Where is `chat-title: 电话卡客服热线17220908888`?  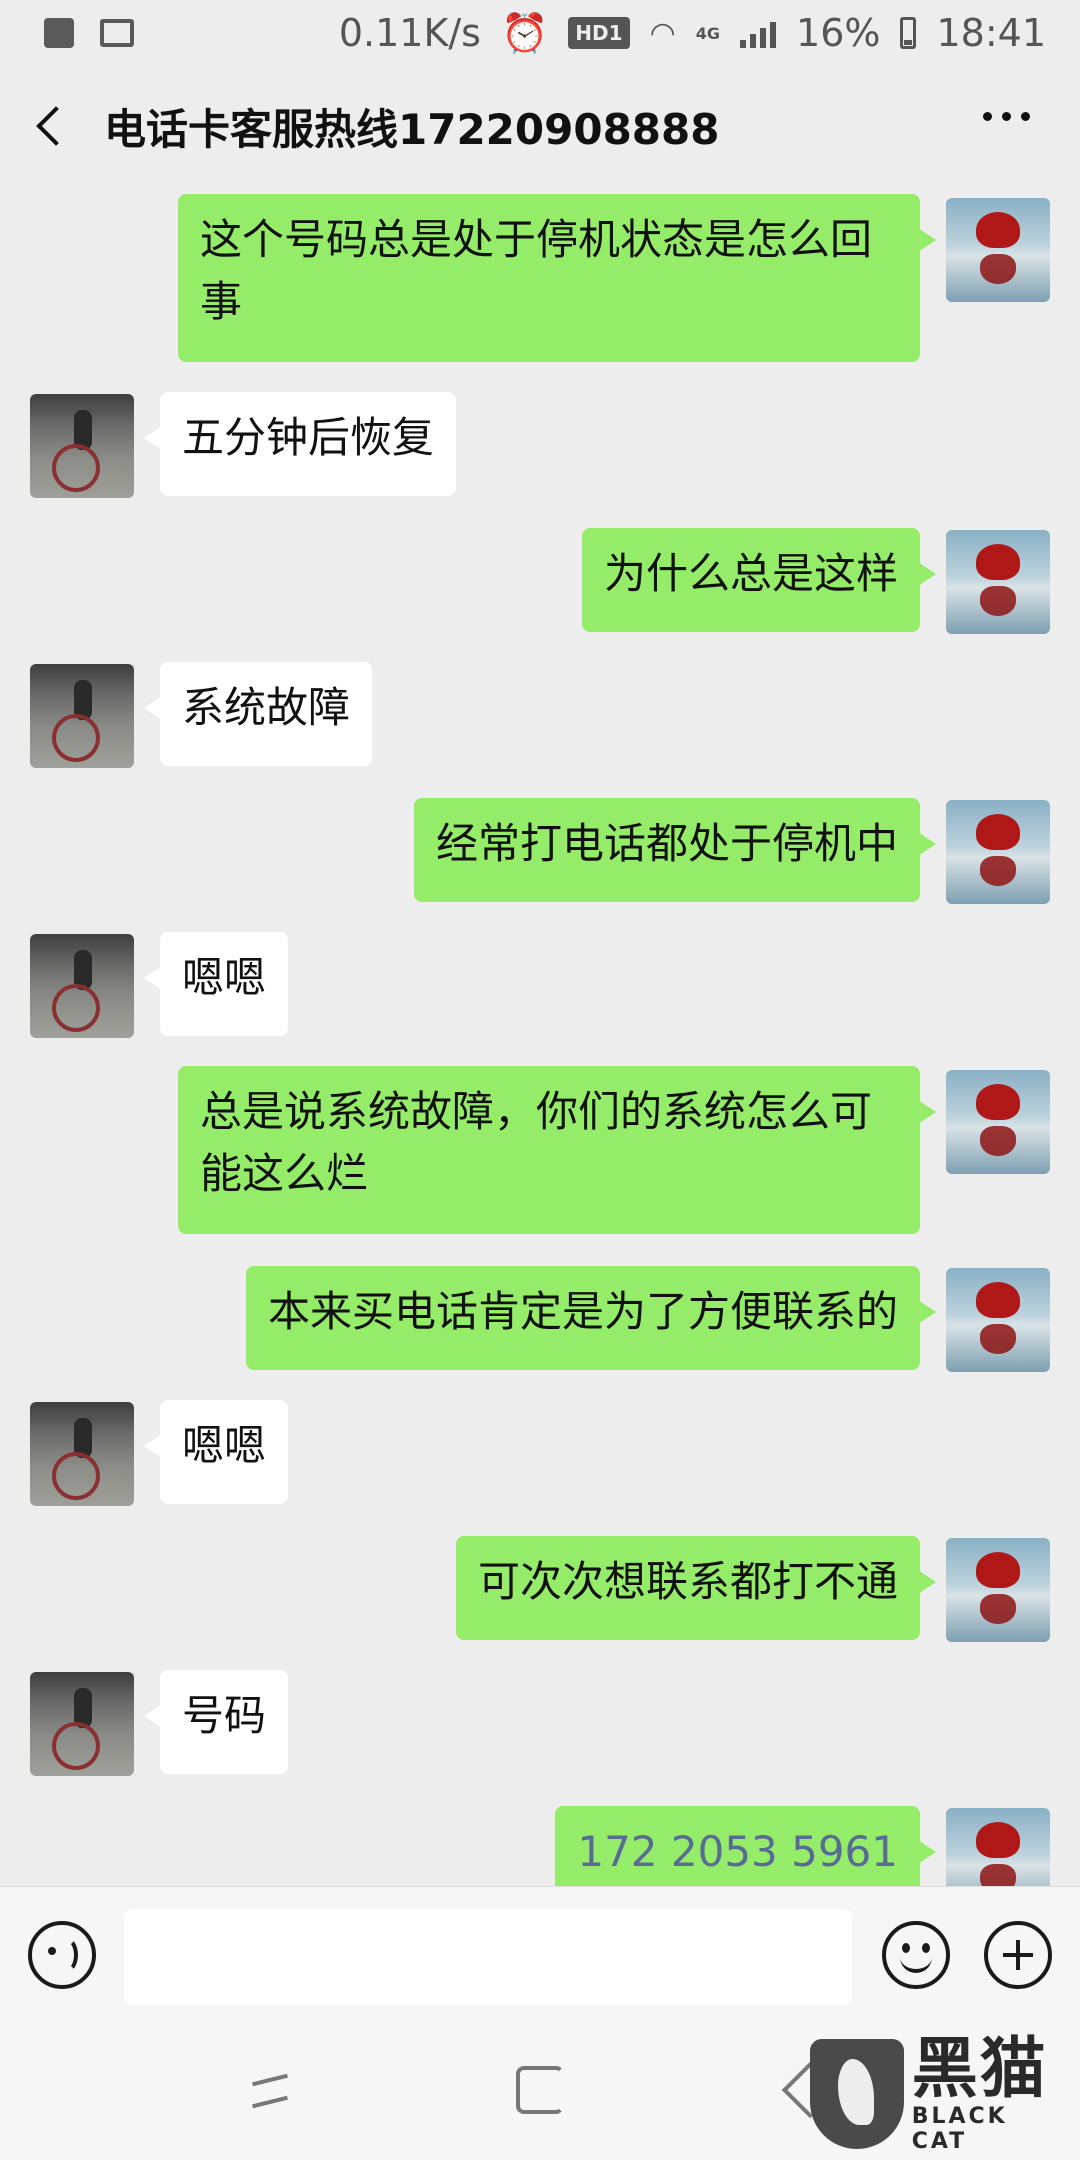 chat-title: 电话卡客服热线17220908888 is located at coordinates (412, 129).